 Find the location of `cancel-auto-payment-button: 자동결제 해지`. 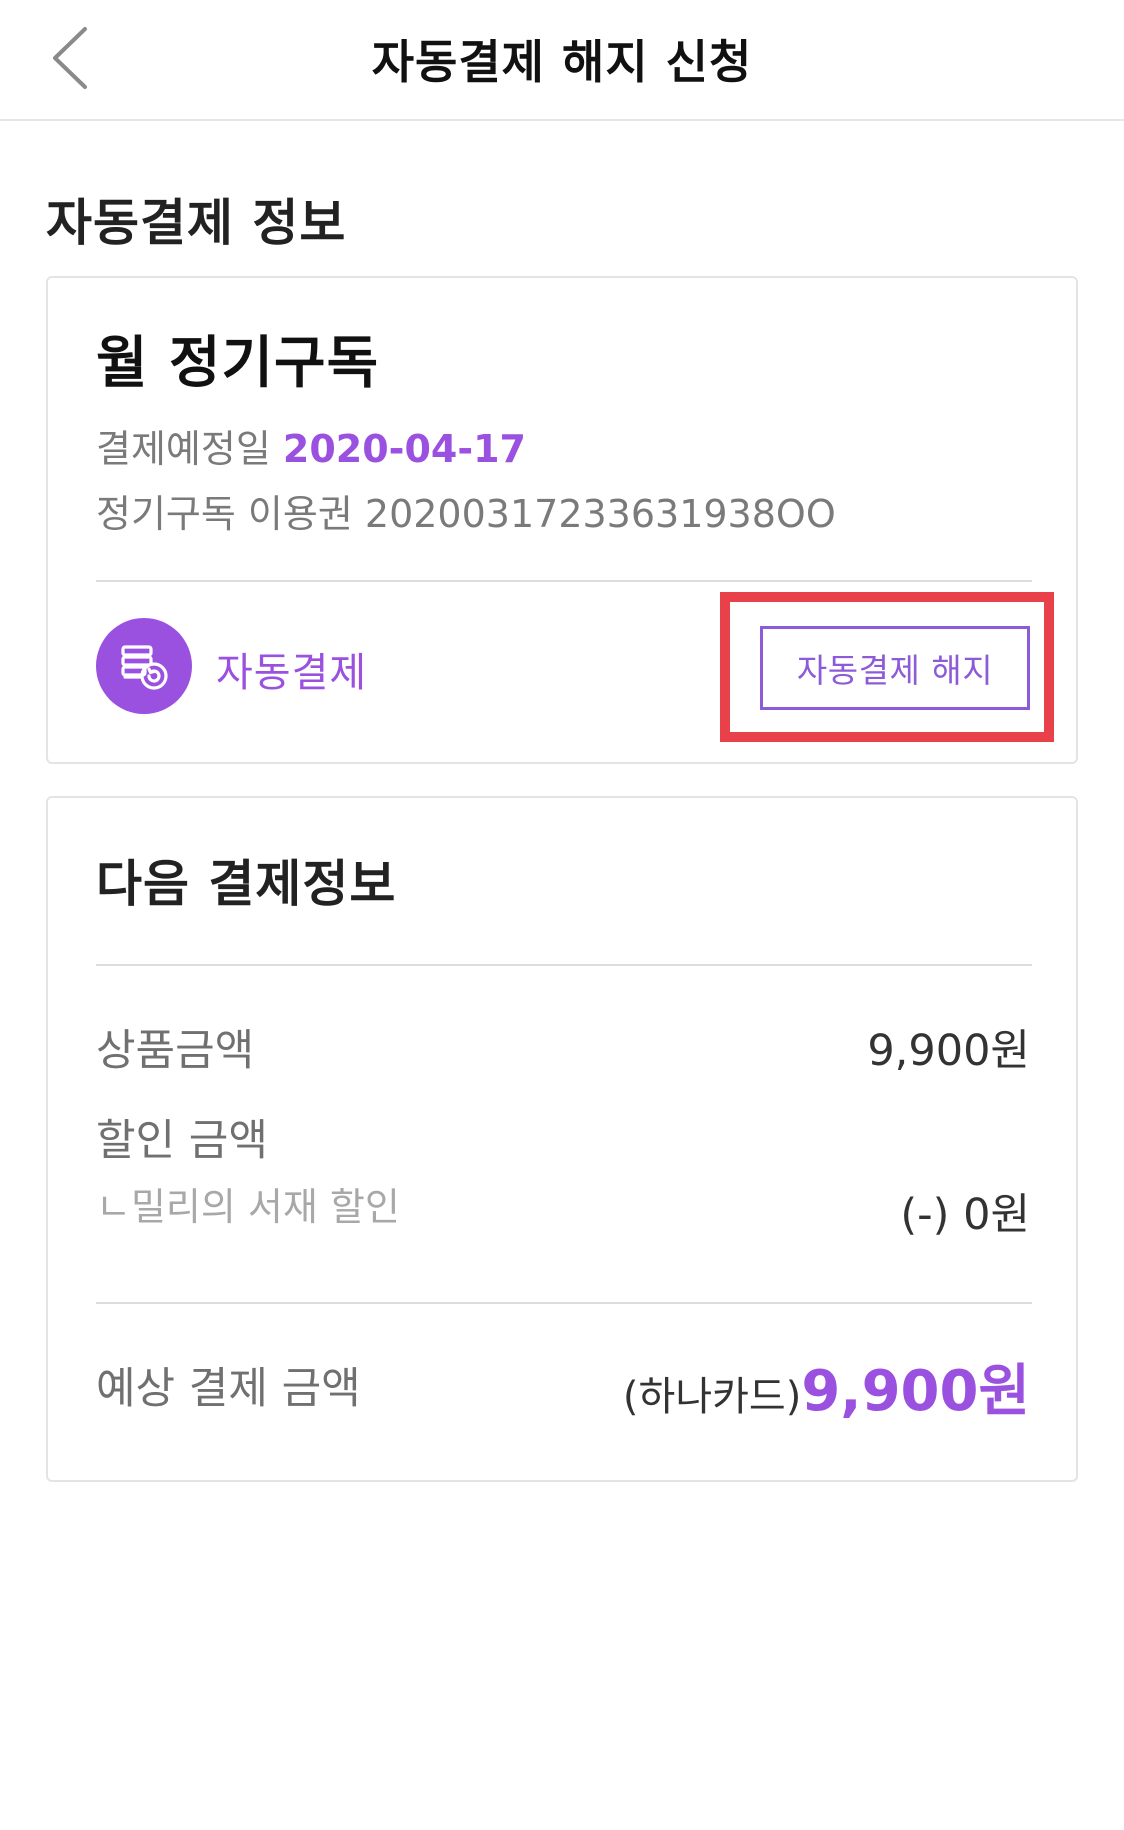

cancel-auto-payment-button: 자동결제 해지 is located at coordinates (895, 668).